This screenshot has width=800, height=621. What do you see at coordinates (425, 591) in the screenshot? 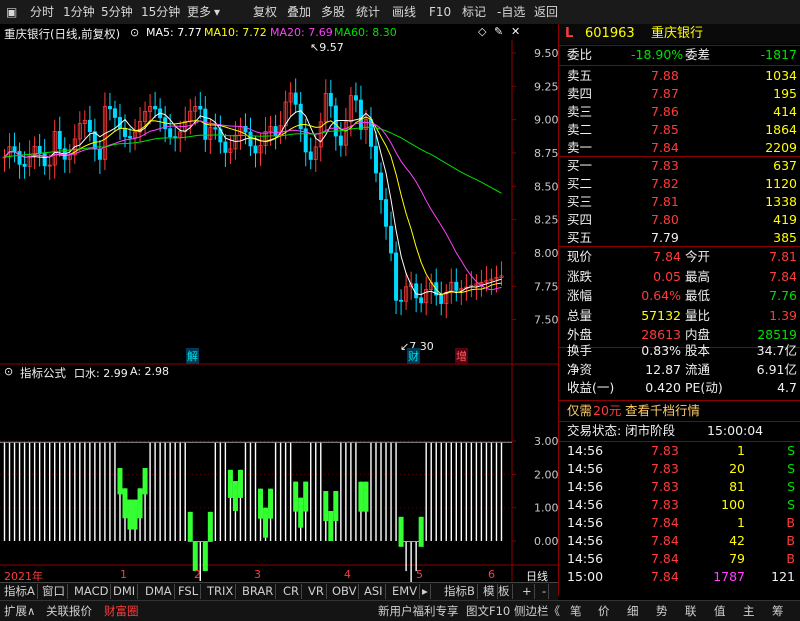
I see `tab-arrow: ▸` at bounding box center [425, 591].